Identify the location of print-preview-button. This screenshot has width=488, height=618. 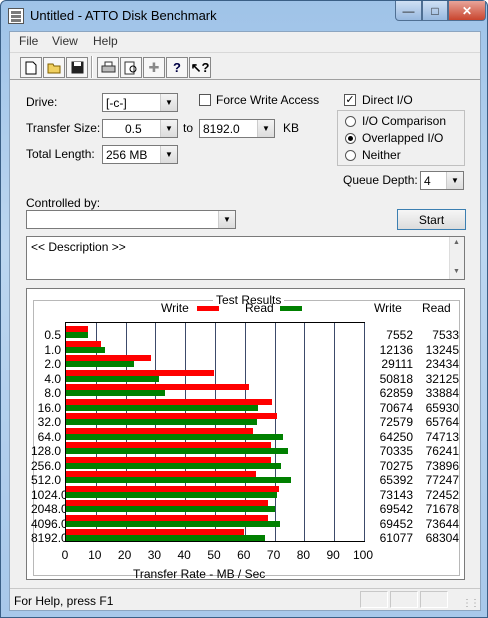
(131, 67).